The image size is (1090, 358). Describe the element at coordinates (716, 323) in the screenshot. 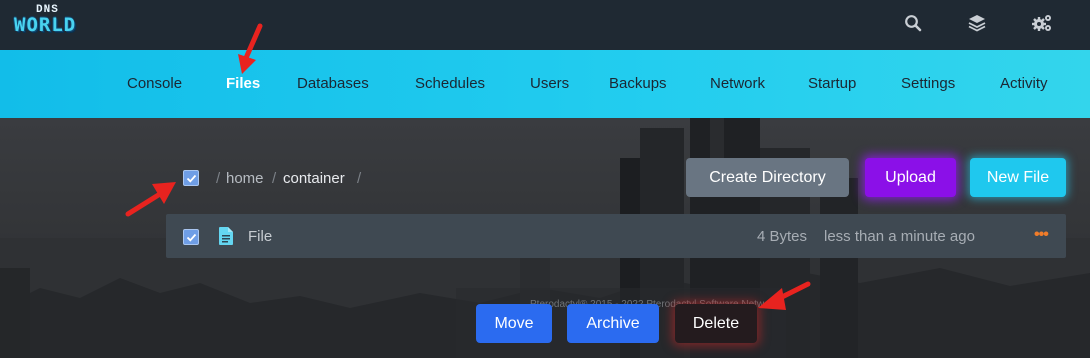

I see `delete-button: Delete` at that location.